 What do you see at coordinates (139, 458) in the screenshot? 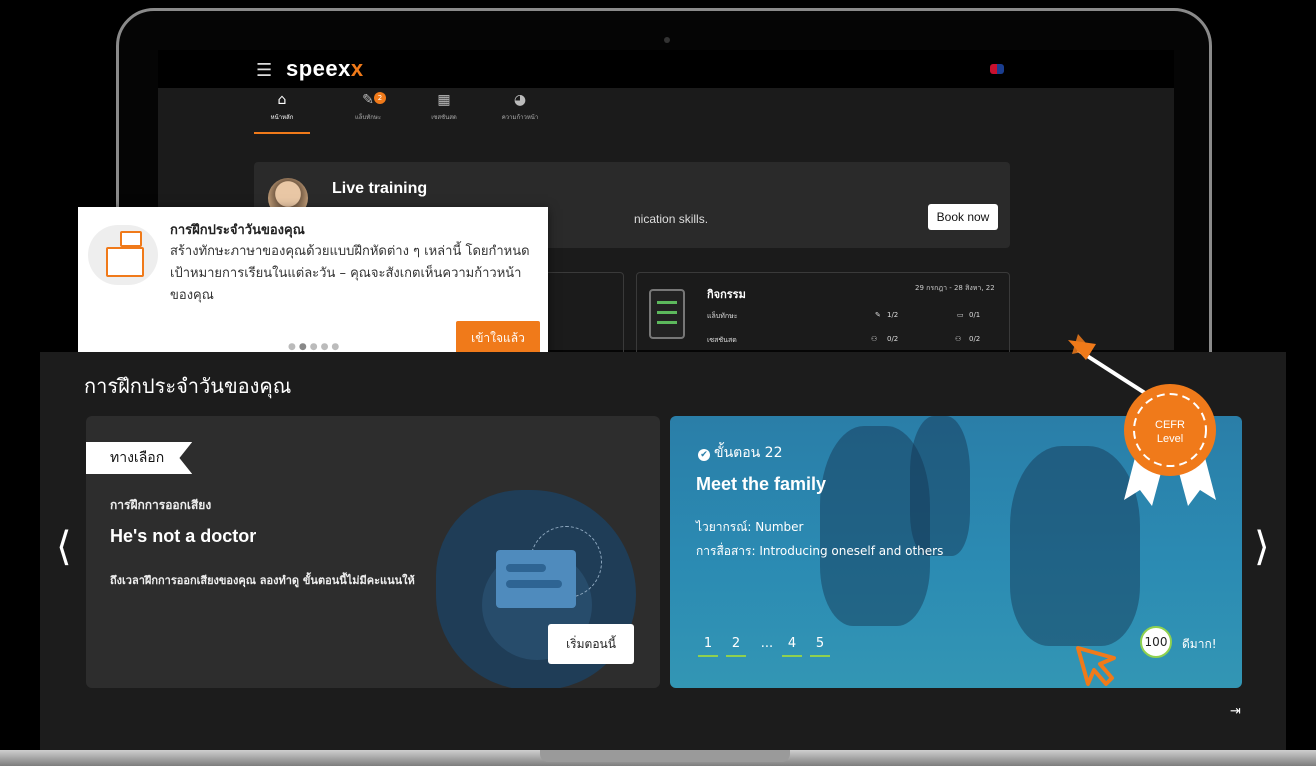
I see `optional-tag: ทางเลือก` at bounding box center [139, 458].